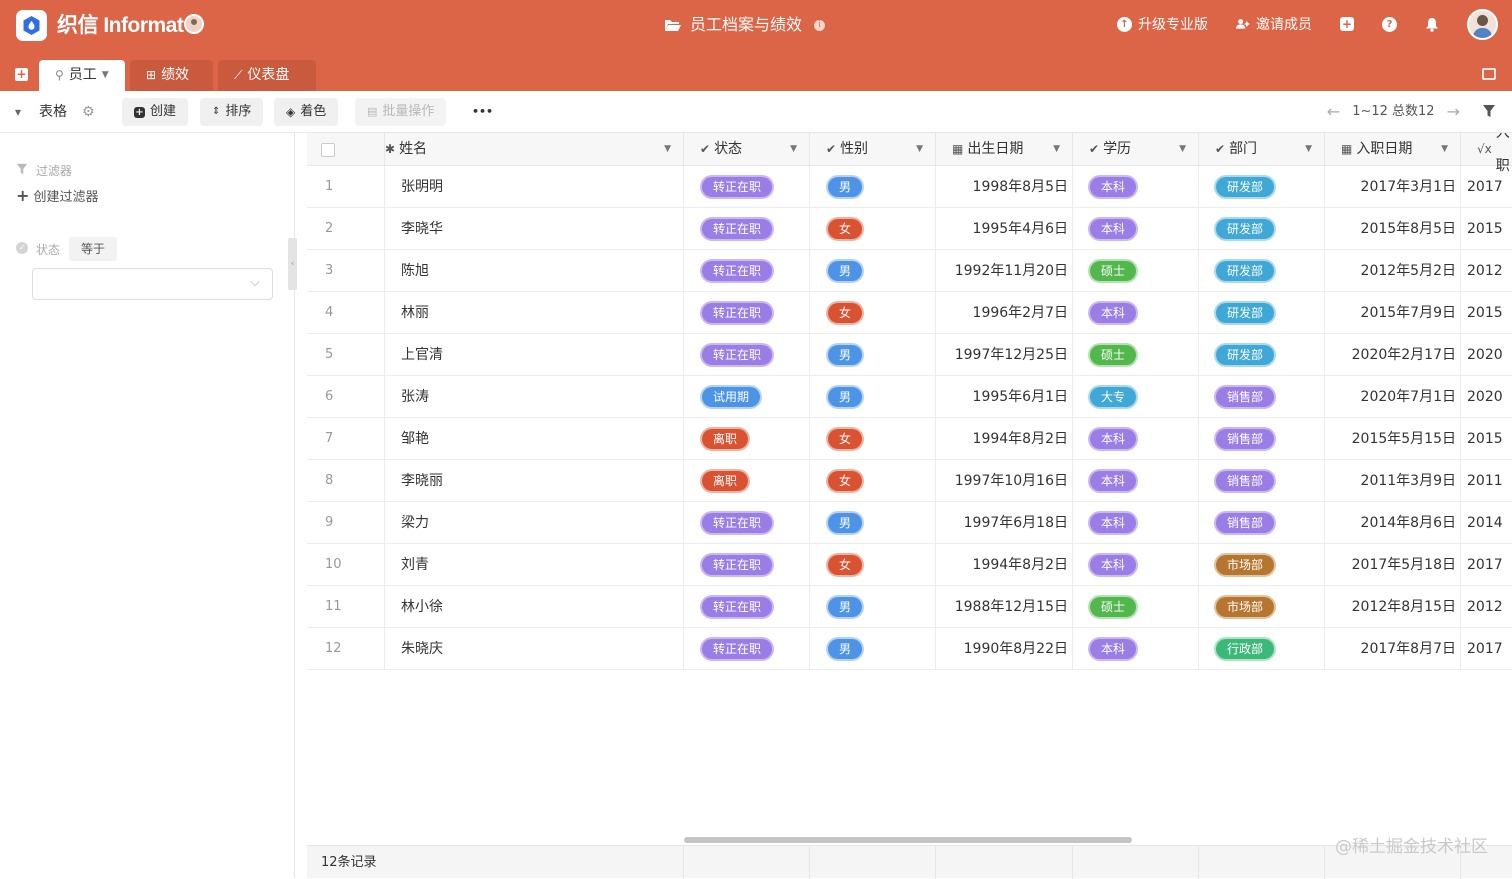 This screenshot has height=879, width=1512. I want to click on row-number-cell: 5, so click(346, 355).